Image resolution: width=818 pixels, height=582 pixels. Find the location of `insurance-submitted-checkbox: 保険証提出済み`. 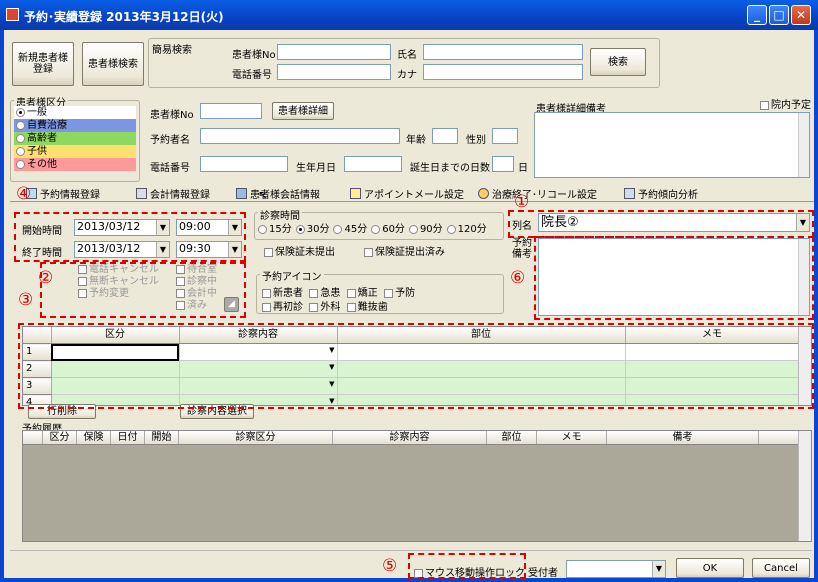

insurance-submitted-checkbox: 保険証提出済み is located at coordinates (404, 250).